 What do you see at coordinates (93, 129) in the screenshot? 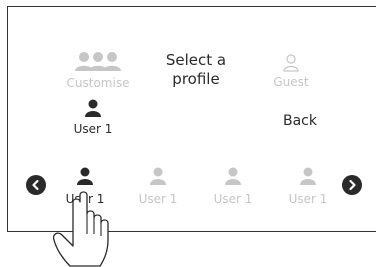
I see `selected-user-label: User 1` at bounding box center [93, 129].